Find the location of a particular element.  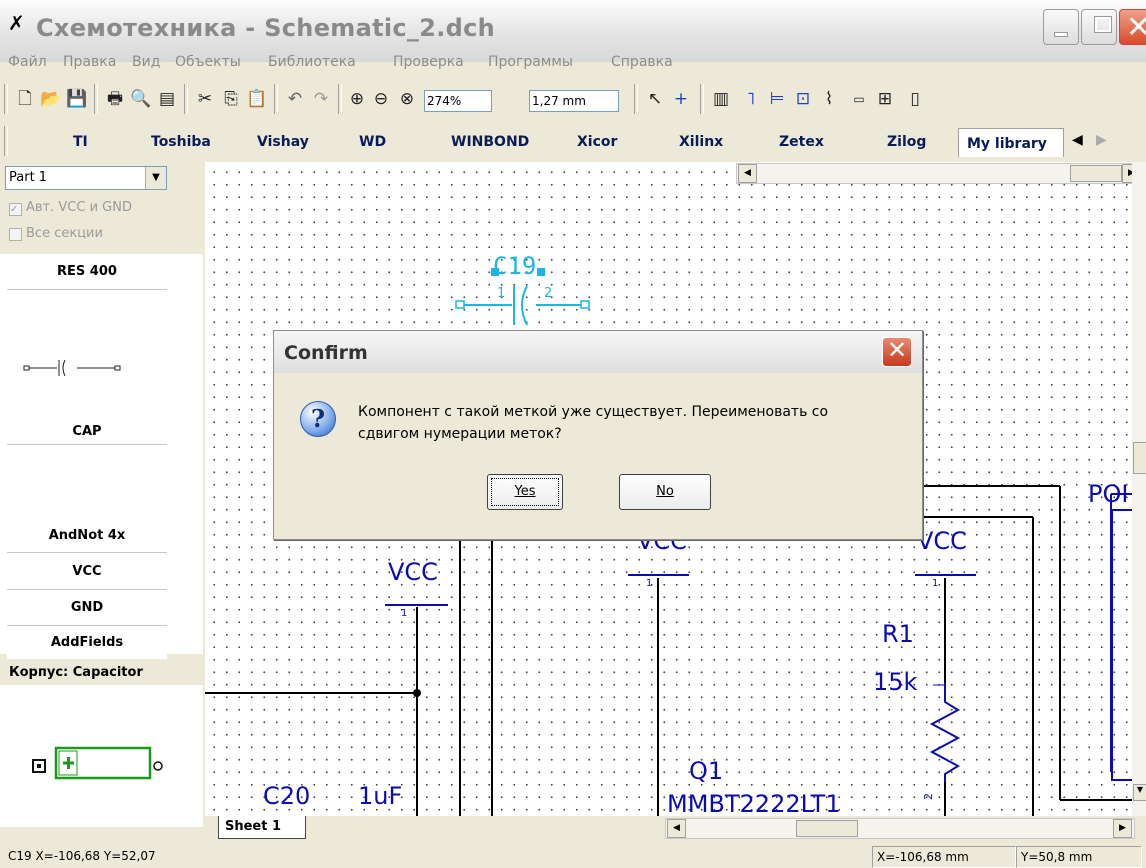

top-scrollbar: ◀ ▶ is located at coordinates (940, 173).